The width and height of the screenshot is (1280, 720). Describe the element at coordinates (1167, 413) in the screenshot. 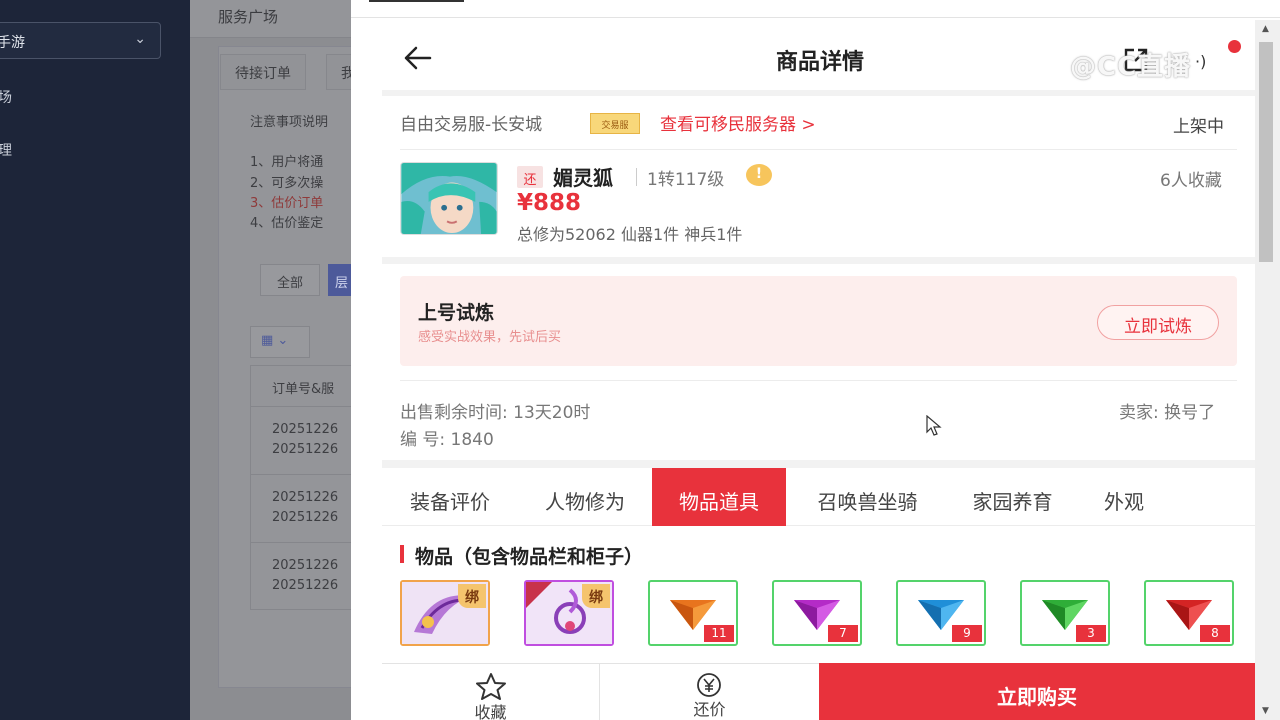

I see `seller-name: 卖家: 换号了` at that location.